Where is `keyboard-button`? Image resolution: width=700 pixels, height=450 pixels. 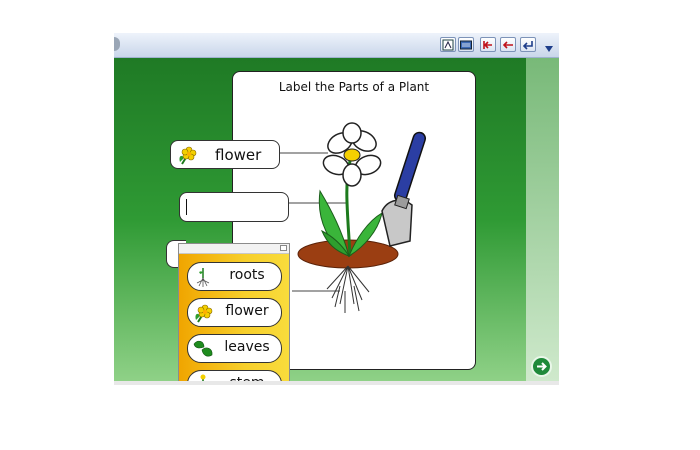 keyboard-button is located at coordinates (466, 44).